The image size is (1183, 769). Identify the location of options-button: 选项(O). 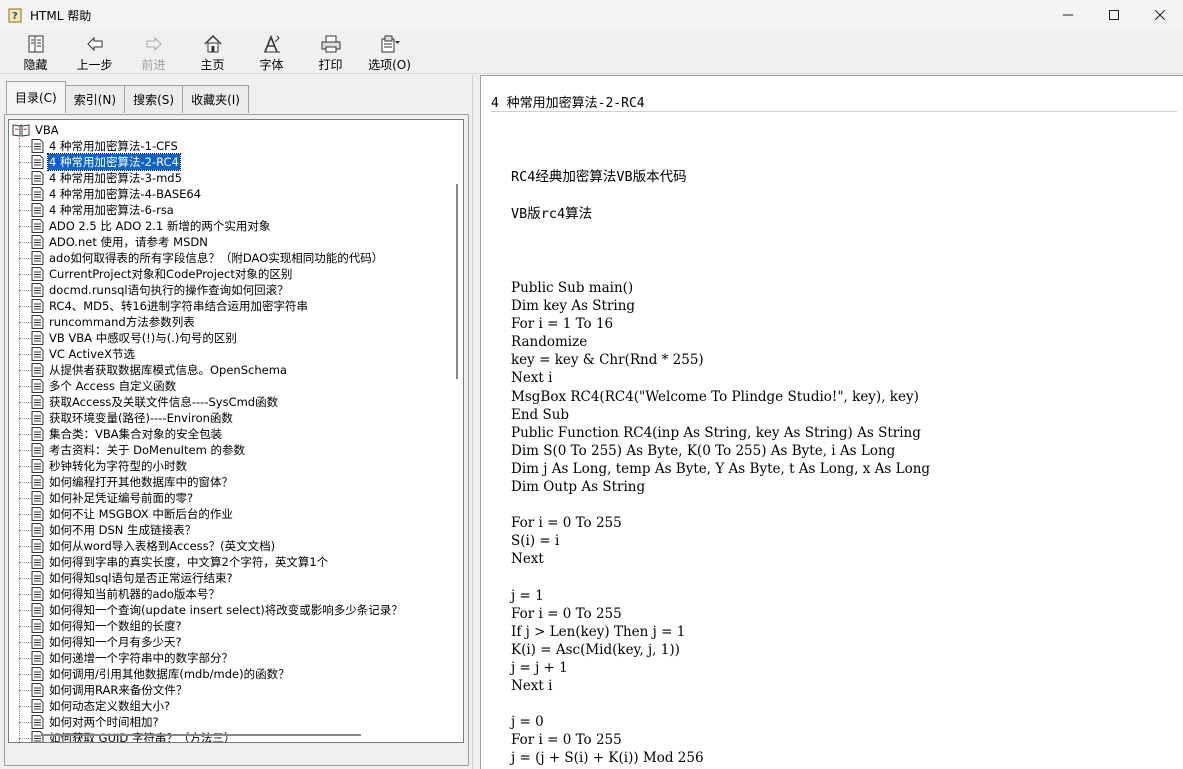
(389, 52).